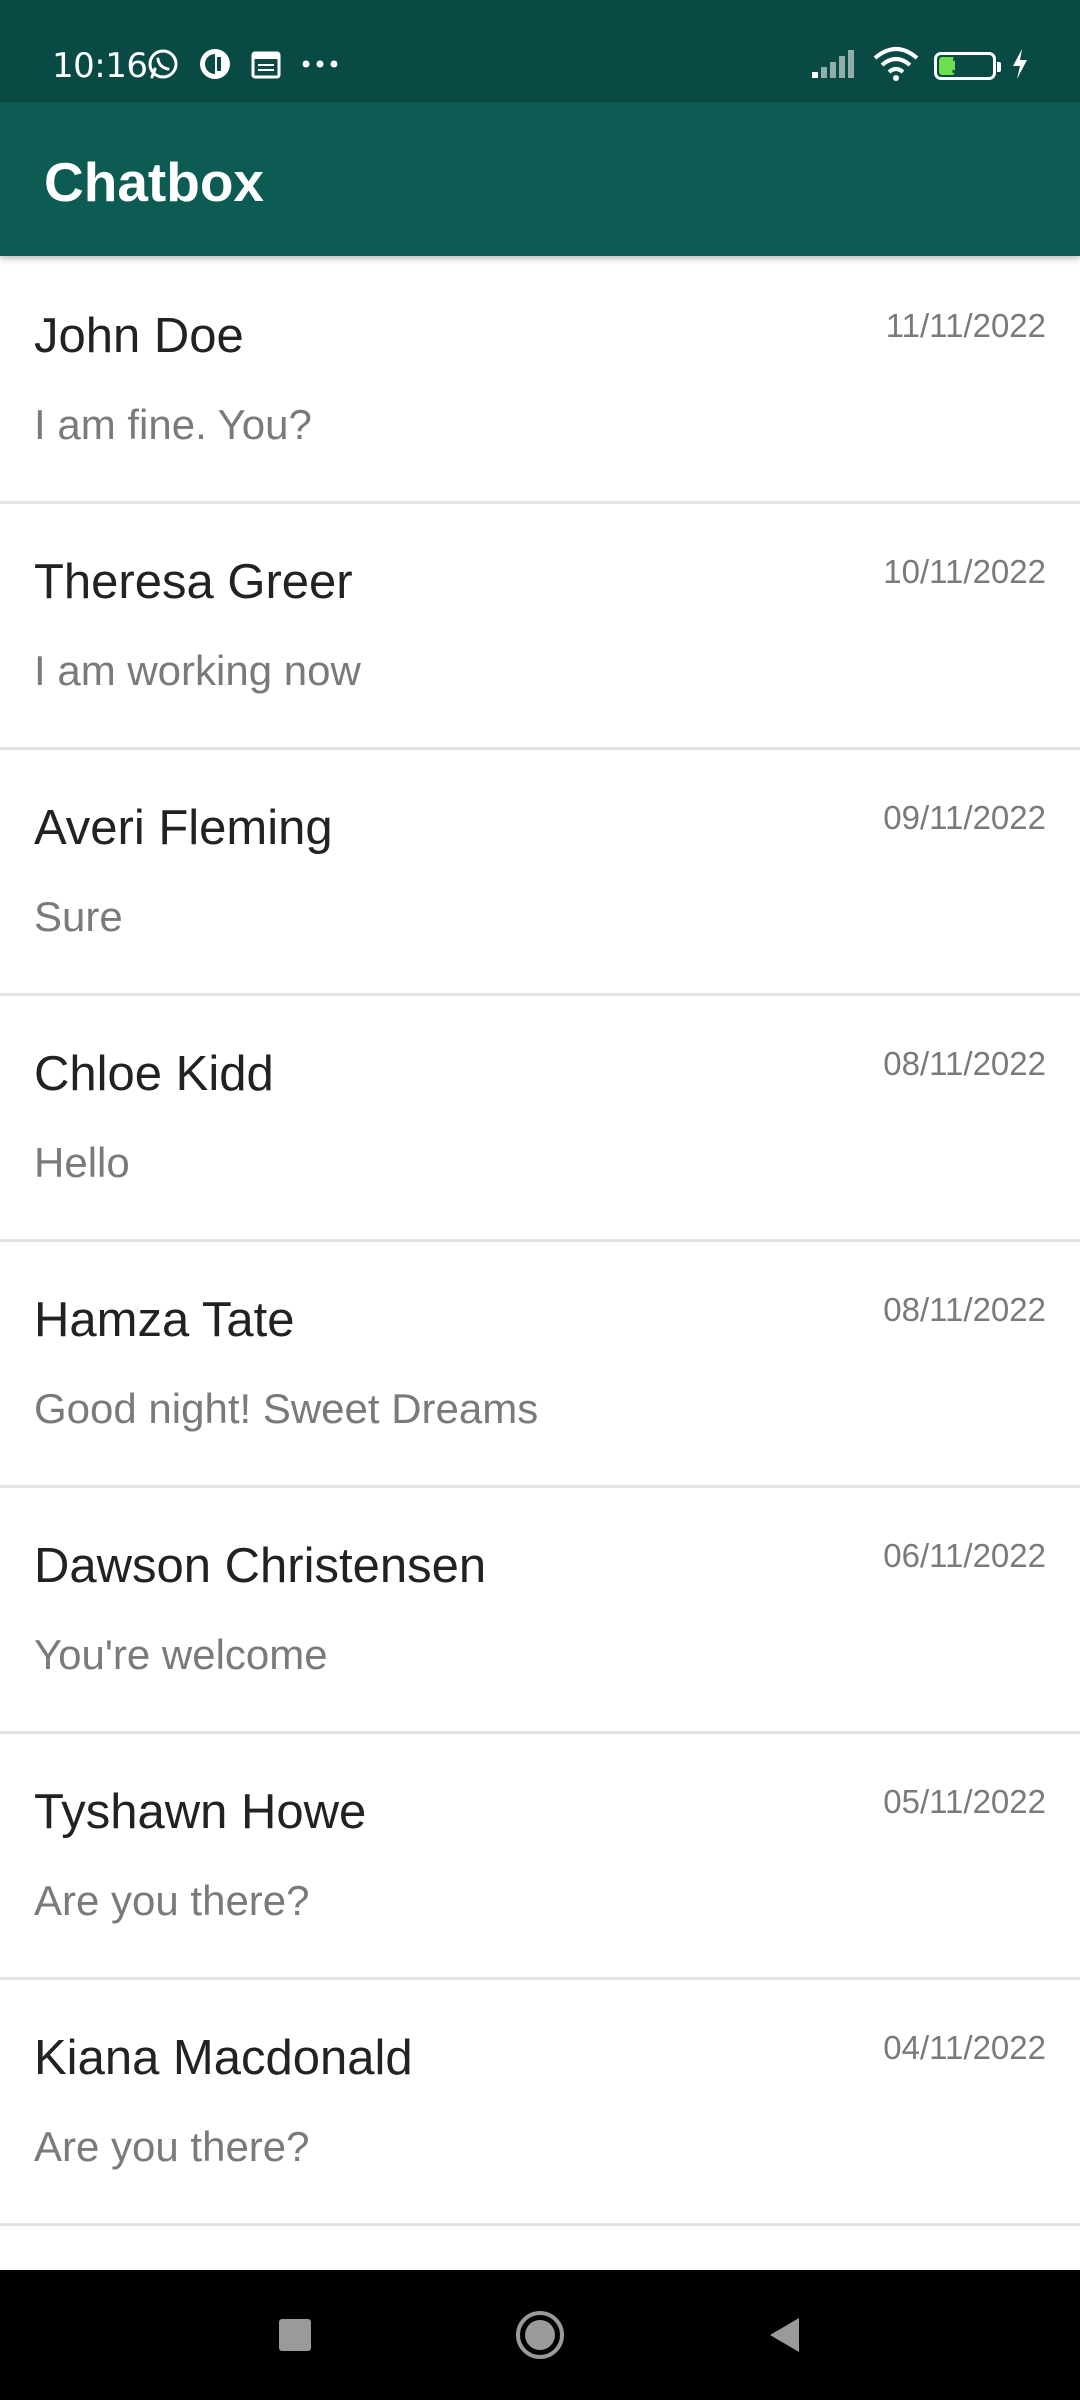 This screenshot has width=1080, height=2400. Describe the element at coordinates (540, 2103) in the screenshot. I see `chat-list-item: Kiana Macdonald Are you there? 04/11/2022` at that location.